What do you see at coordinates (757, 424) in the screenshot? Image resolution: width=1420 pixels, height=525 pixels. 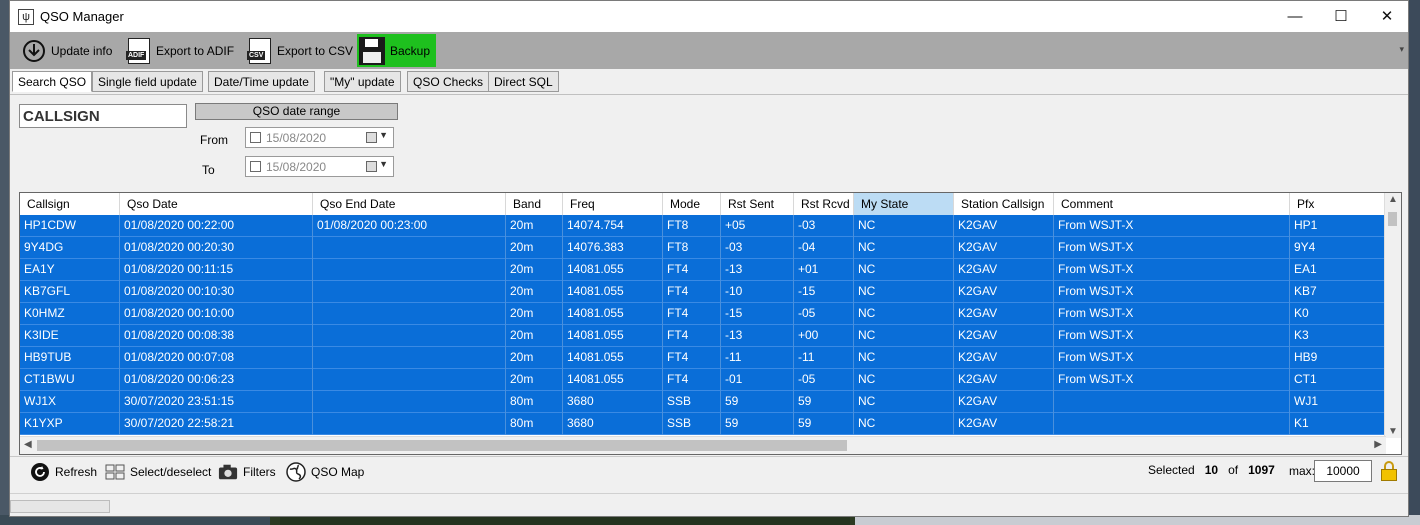 I see `cell-rst-sent: 59` at bounding box center [757, 424].